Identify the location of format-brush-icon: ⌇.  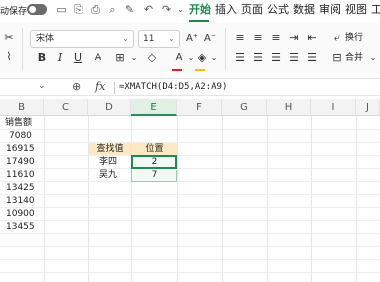
(9, 57).